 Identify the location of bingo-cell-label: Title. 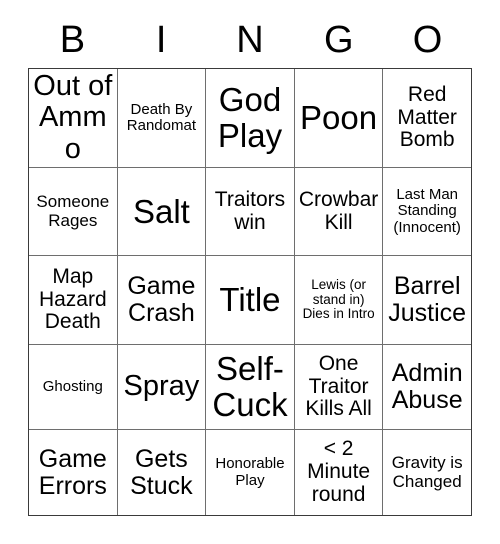
(250, 300).